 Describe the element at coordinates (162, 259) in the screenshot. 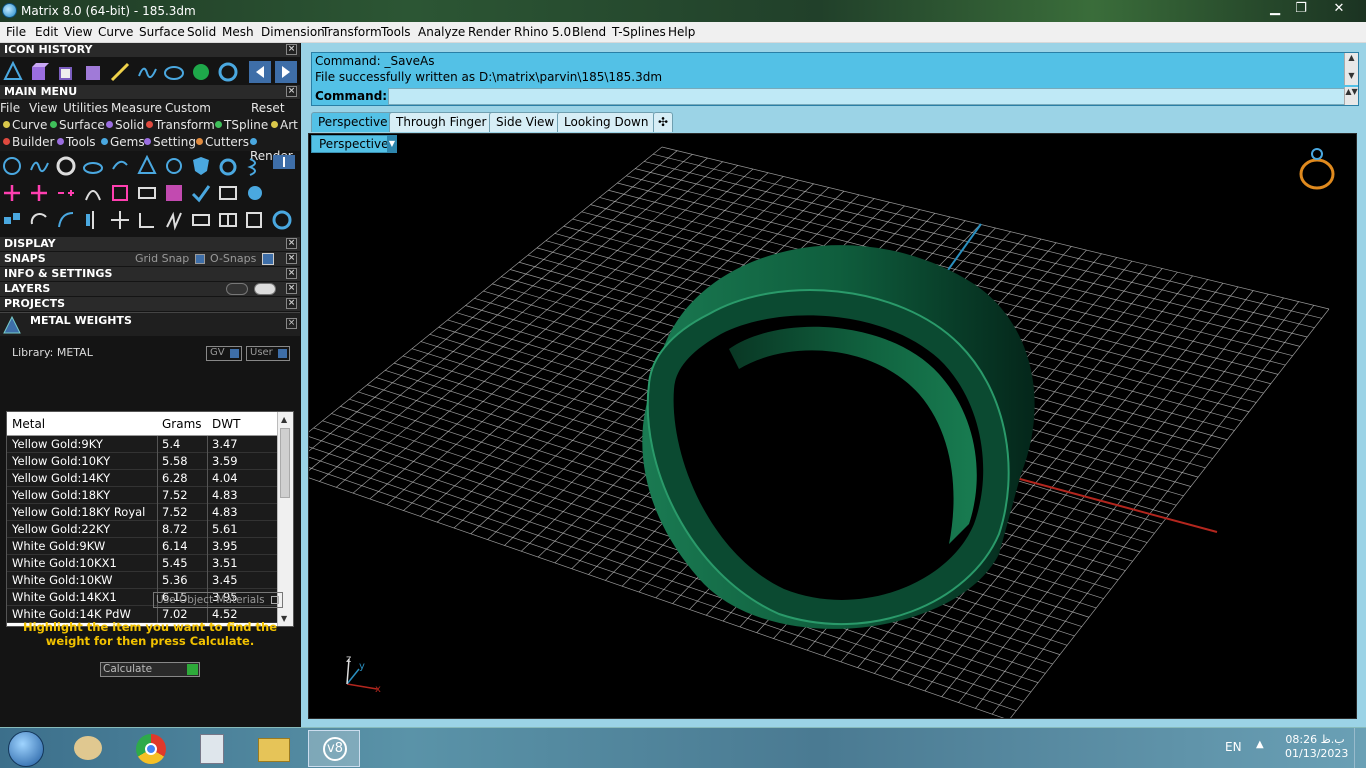

I see `grid-snap-toggle: Grid Snap` at that location.